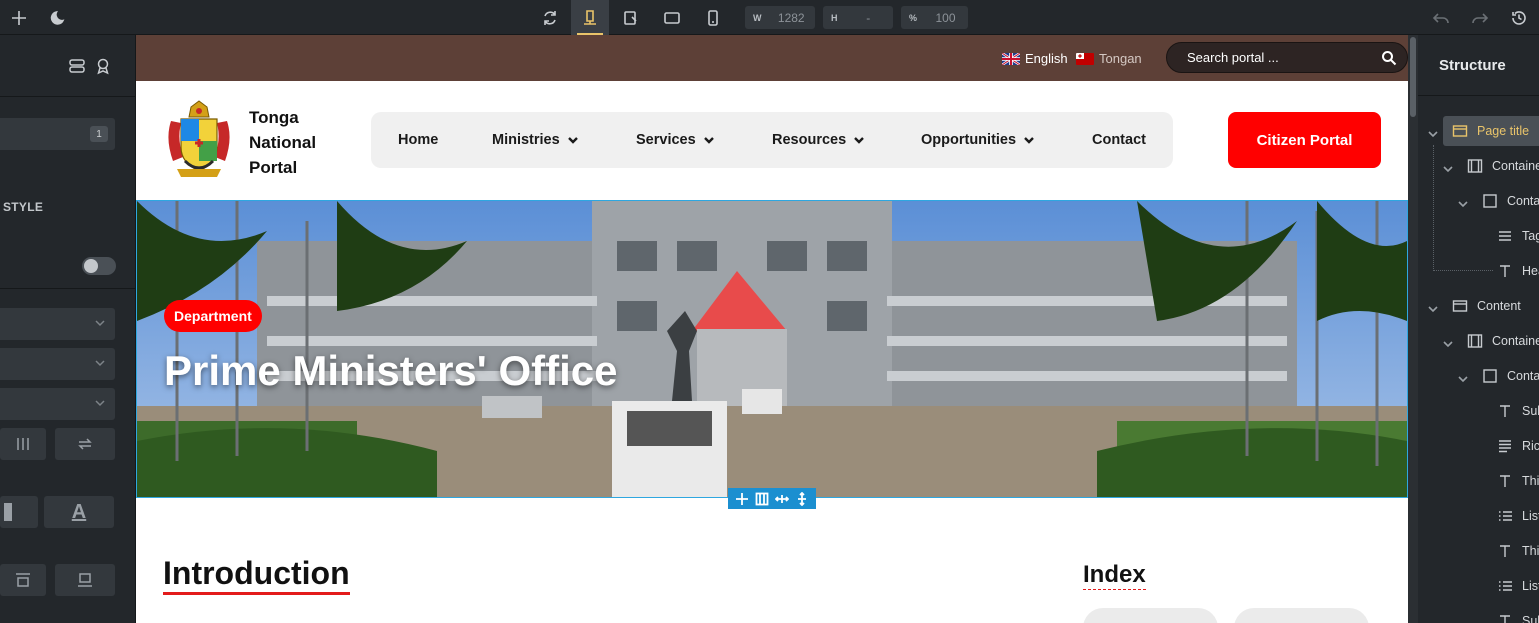 Image resolution: width=1539 pixels, height=623 pixels. I want to click on width-field: W 1282, so click(780, 17).